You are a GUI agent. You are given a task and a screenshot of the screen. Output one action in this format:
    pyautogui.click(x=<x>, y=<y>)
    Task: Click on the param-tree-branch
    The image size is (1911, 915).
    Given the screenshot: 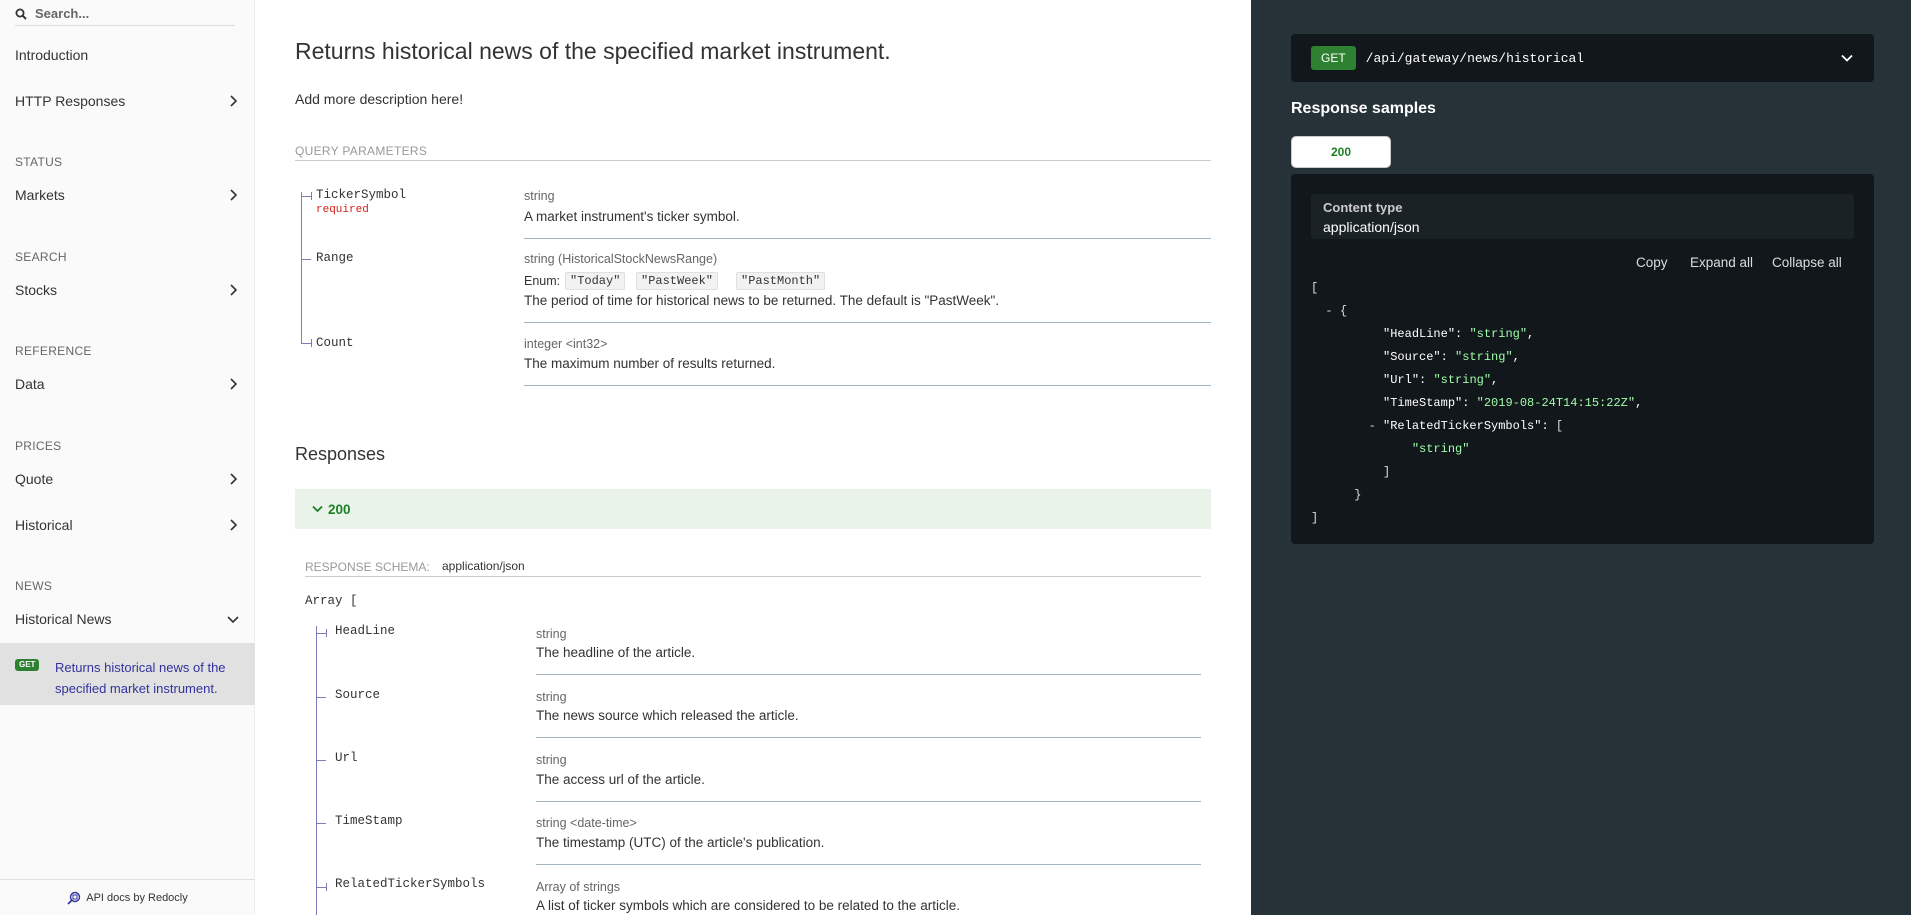 What is the action you would take?
    pyautogui.click(x=306, y=196)
    